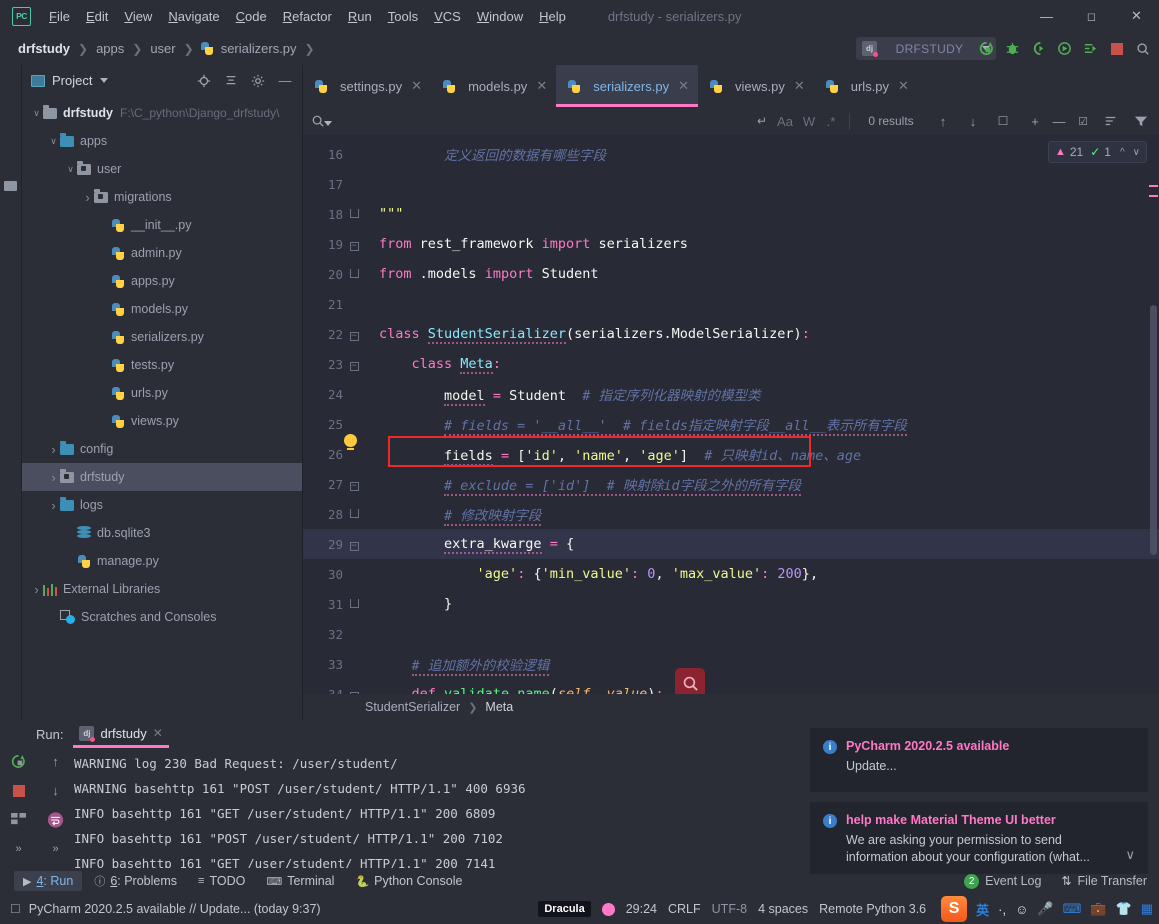  Describe the element at coordinates (1091, 16) in the screenshot. I see `maximize-icon: ◻` at that location.